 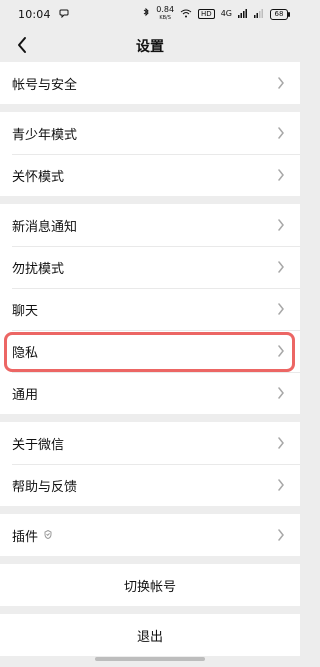 I want to click on shield-icon, so click(x=48, y=535).